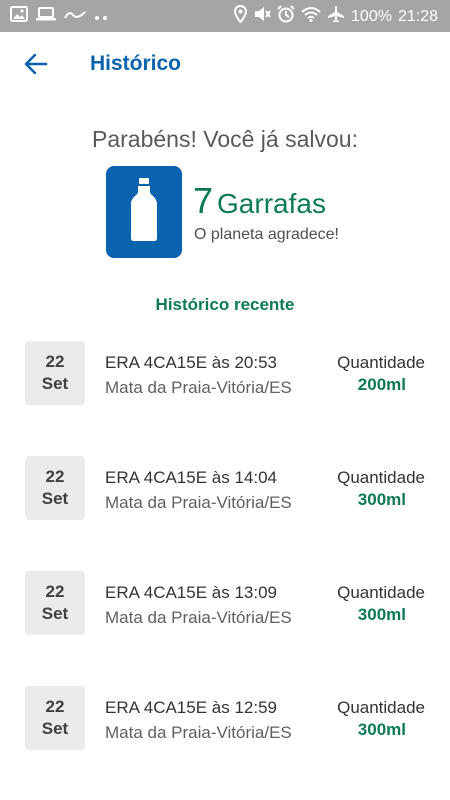  I want to click on bottles-saved: 7 Garrafas, so click(259, 201).